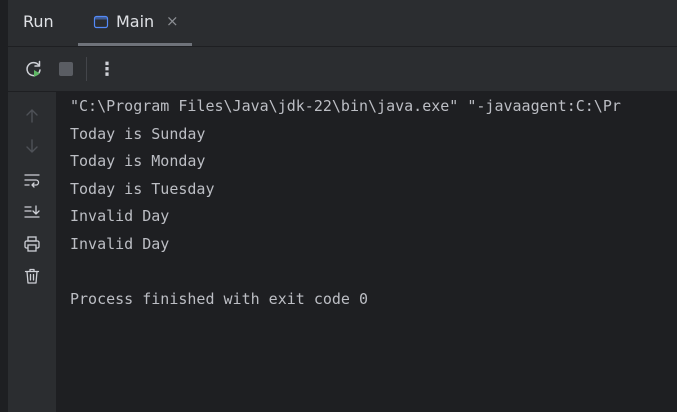  I want to click on clear-all-button, so click(32, 276).